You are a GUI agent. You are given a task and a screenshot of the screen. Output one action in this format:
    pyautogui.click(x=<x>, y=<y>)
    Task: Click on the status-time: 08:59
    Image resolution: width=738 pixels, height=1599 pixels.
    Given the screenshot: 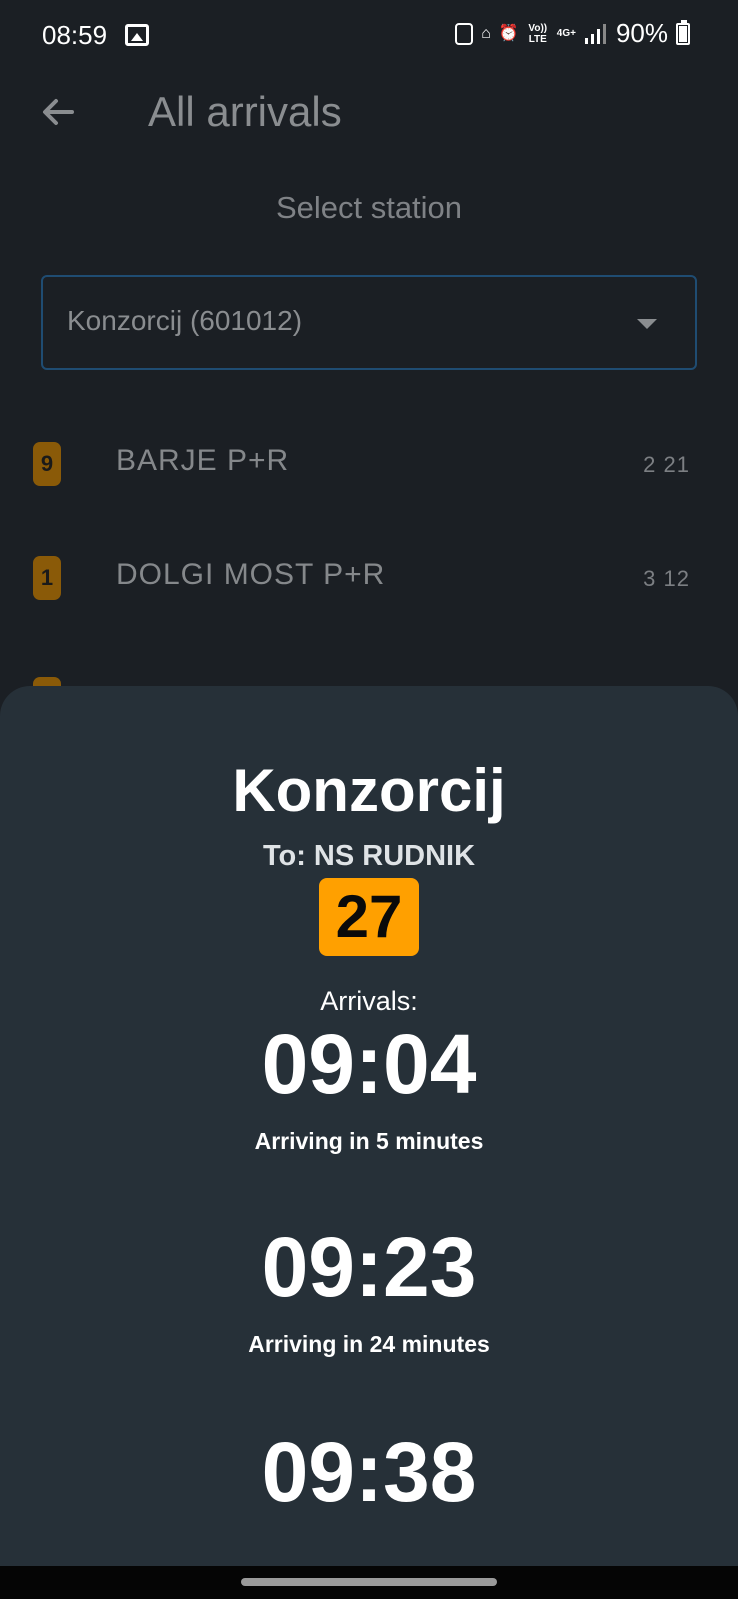 What is the action you would take?
    pyautogui.click(x=75, y=35)
    